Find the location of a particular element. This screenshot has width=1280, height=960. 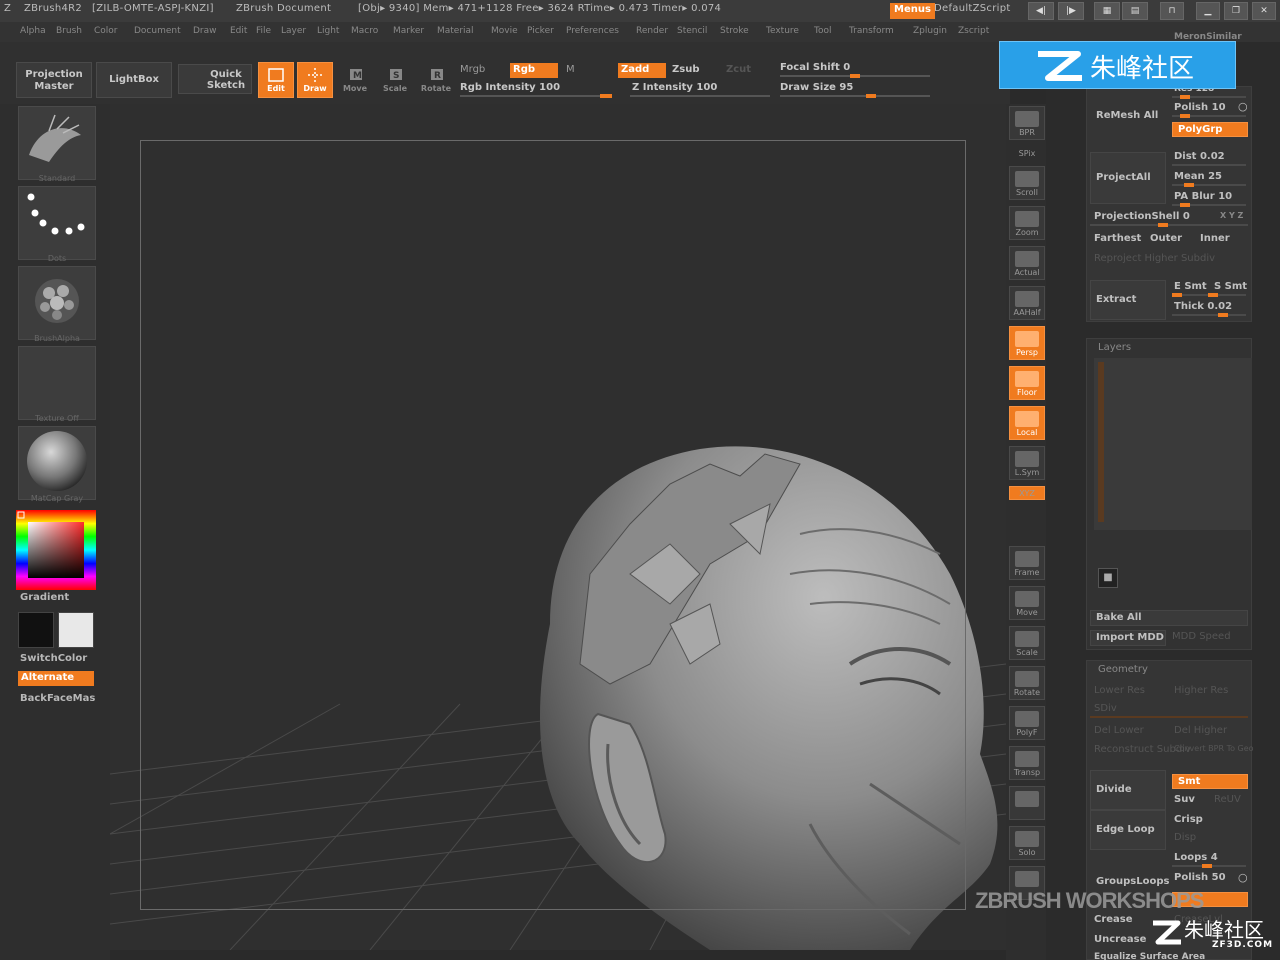

layers-title: Layers is located at coordinates (1114, 347).